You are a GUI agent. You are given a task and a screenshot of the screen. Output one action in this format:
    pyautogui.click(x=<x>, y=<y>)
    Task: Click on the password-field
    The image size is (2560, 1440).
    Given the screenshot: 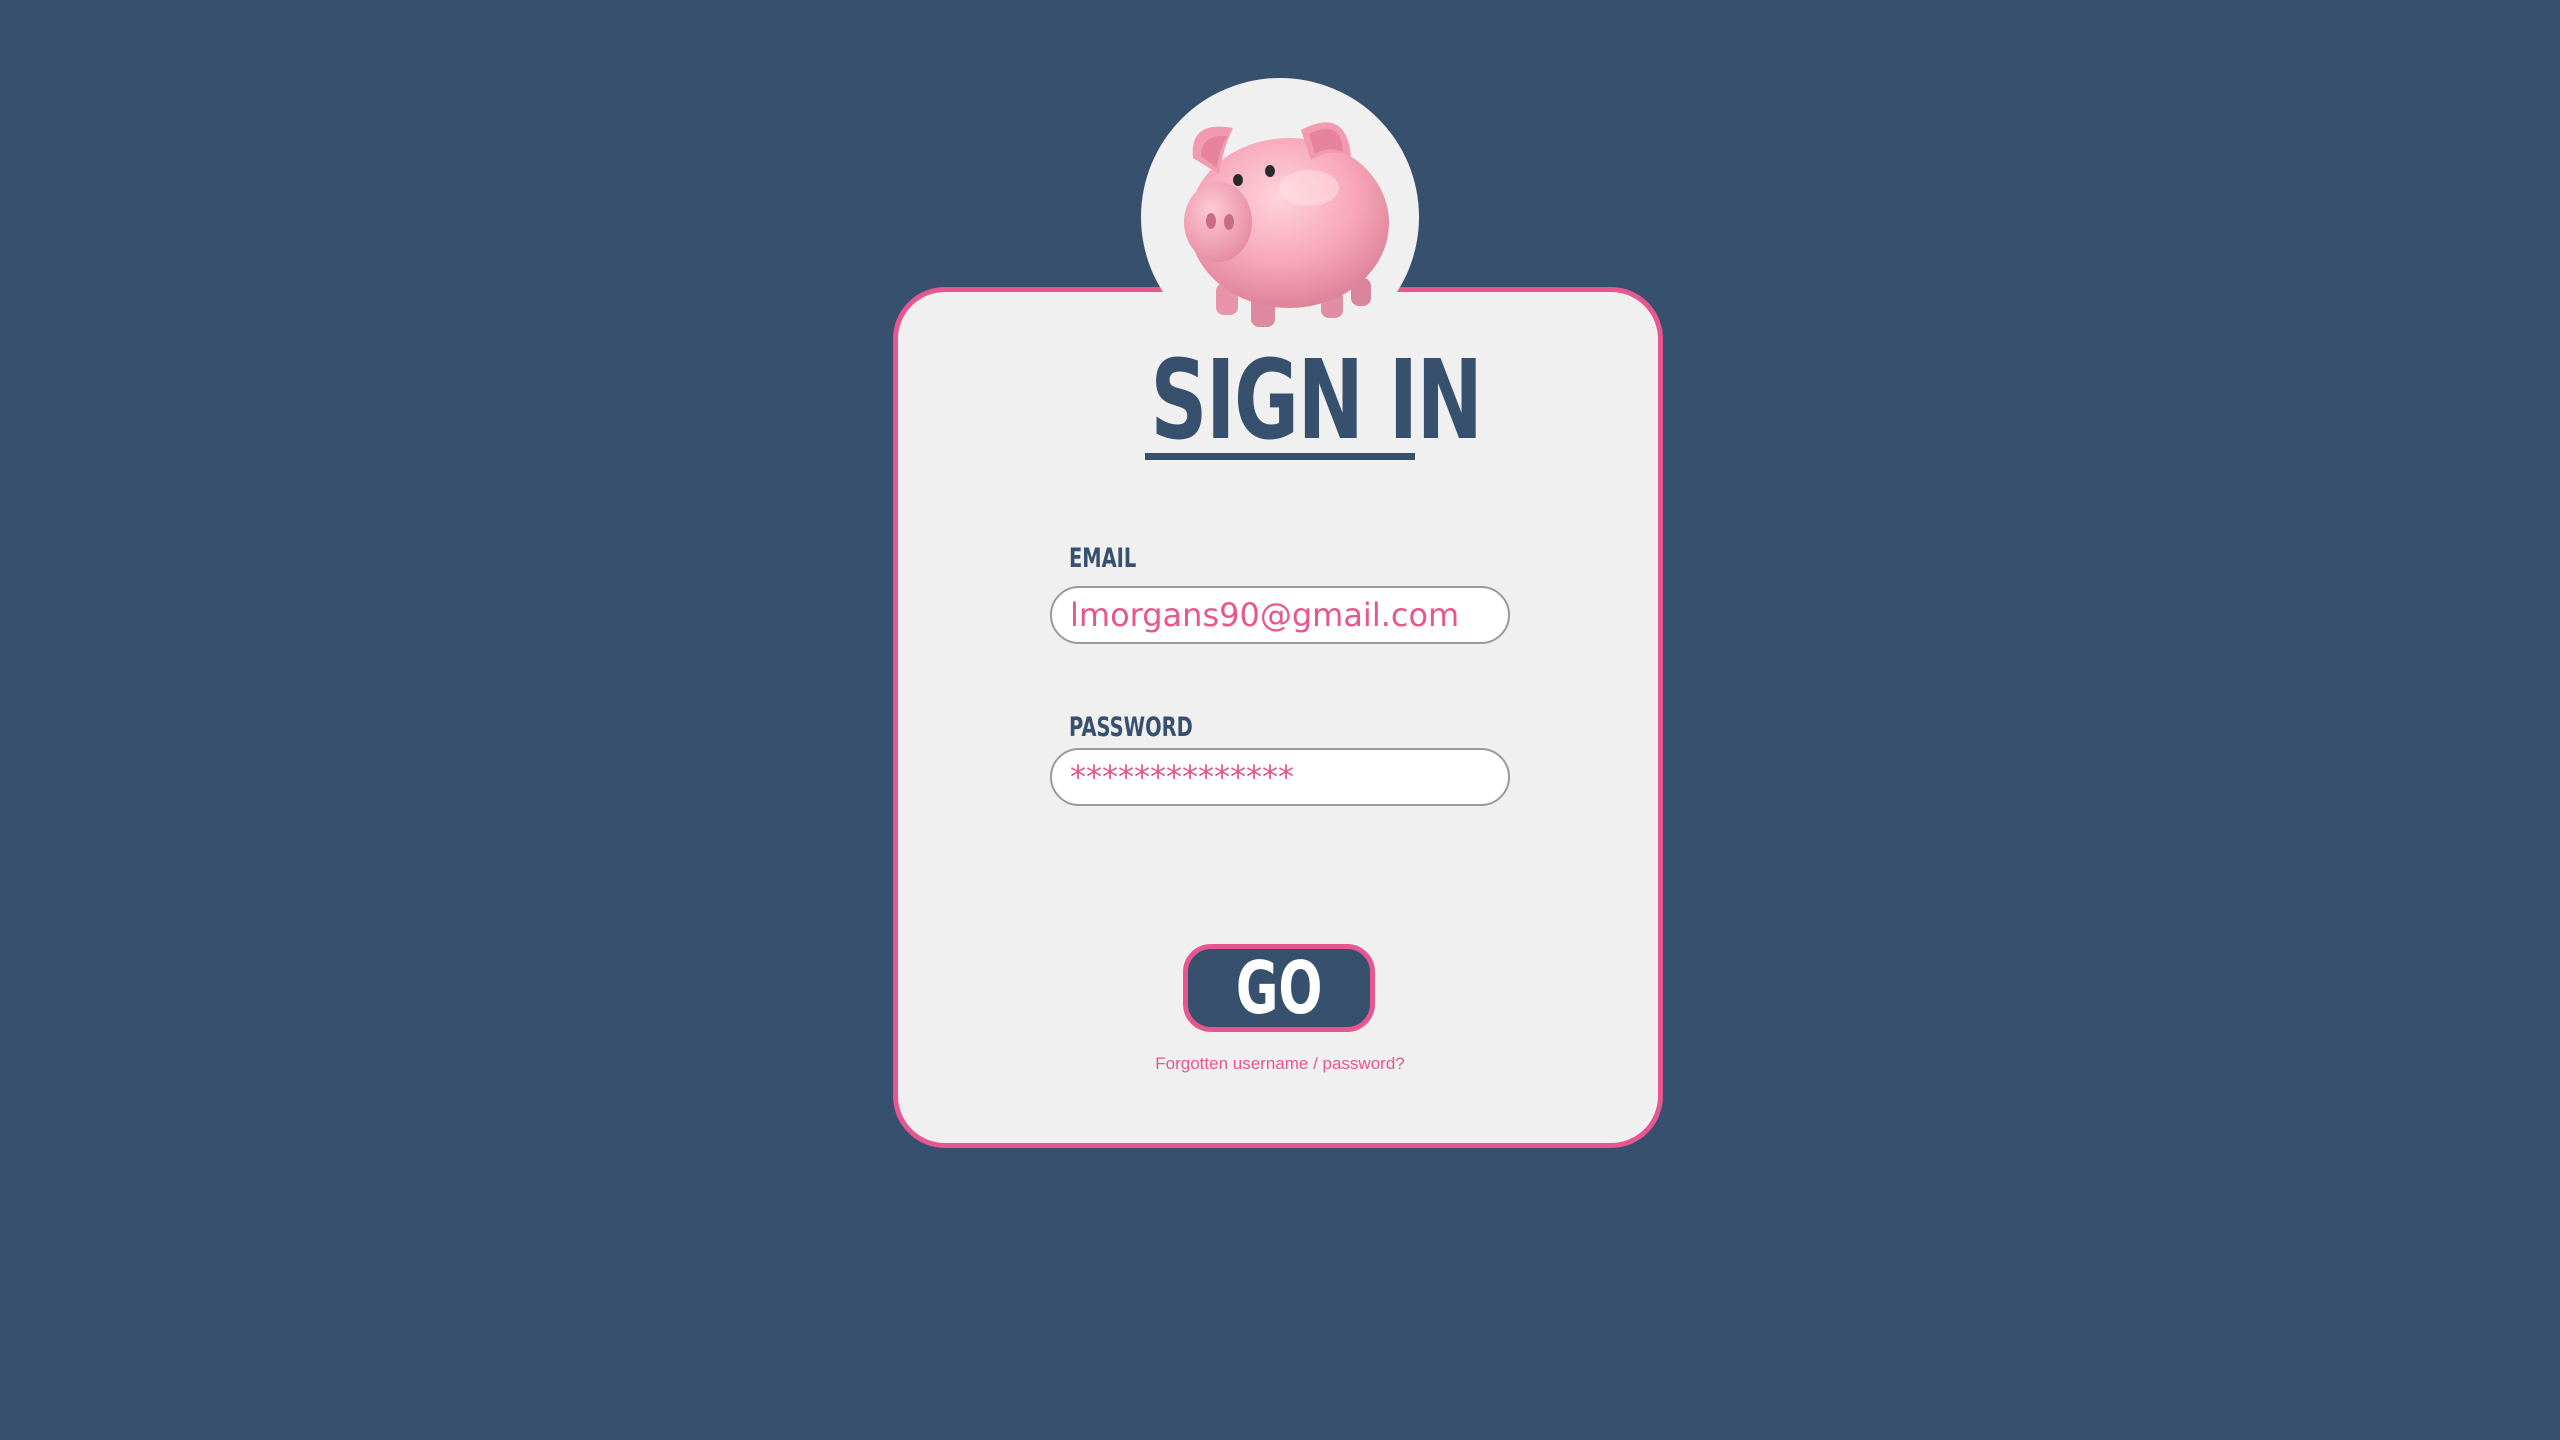 What is the action you would take?
    pyautogui.click(x=1280, y=777)
    